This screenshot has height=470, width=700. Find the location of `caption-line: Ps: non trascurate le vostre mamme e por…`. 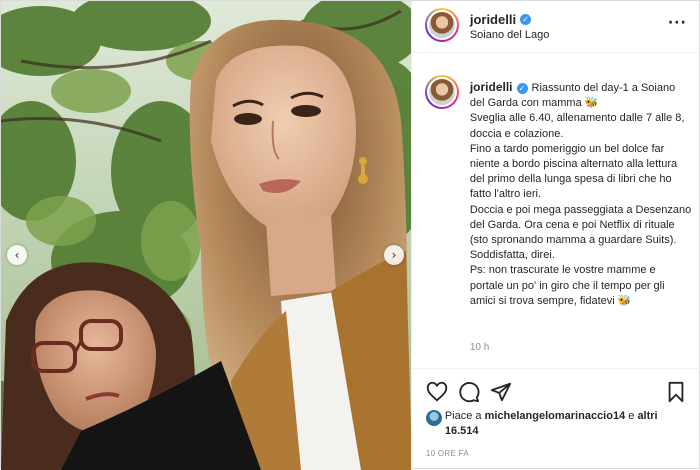

caption-line: Ps: non trascurate le vostre mamme e por… is located at coordinates (567, 285).